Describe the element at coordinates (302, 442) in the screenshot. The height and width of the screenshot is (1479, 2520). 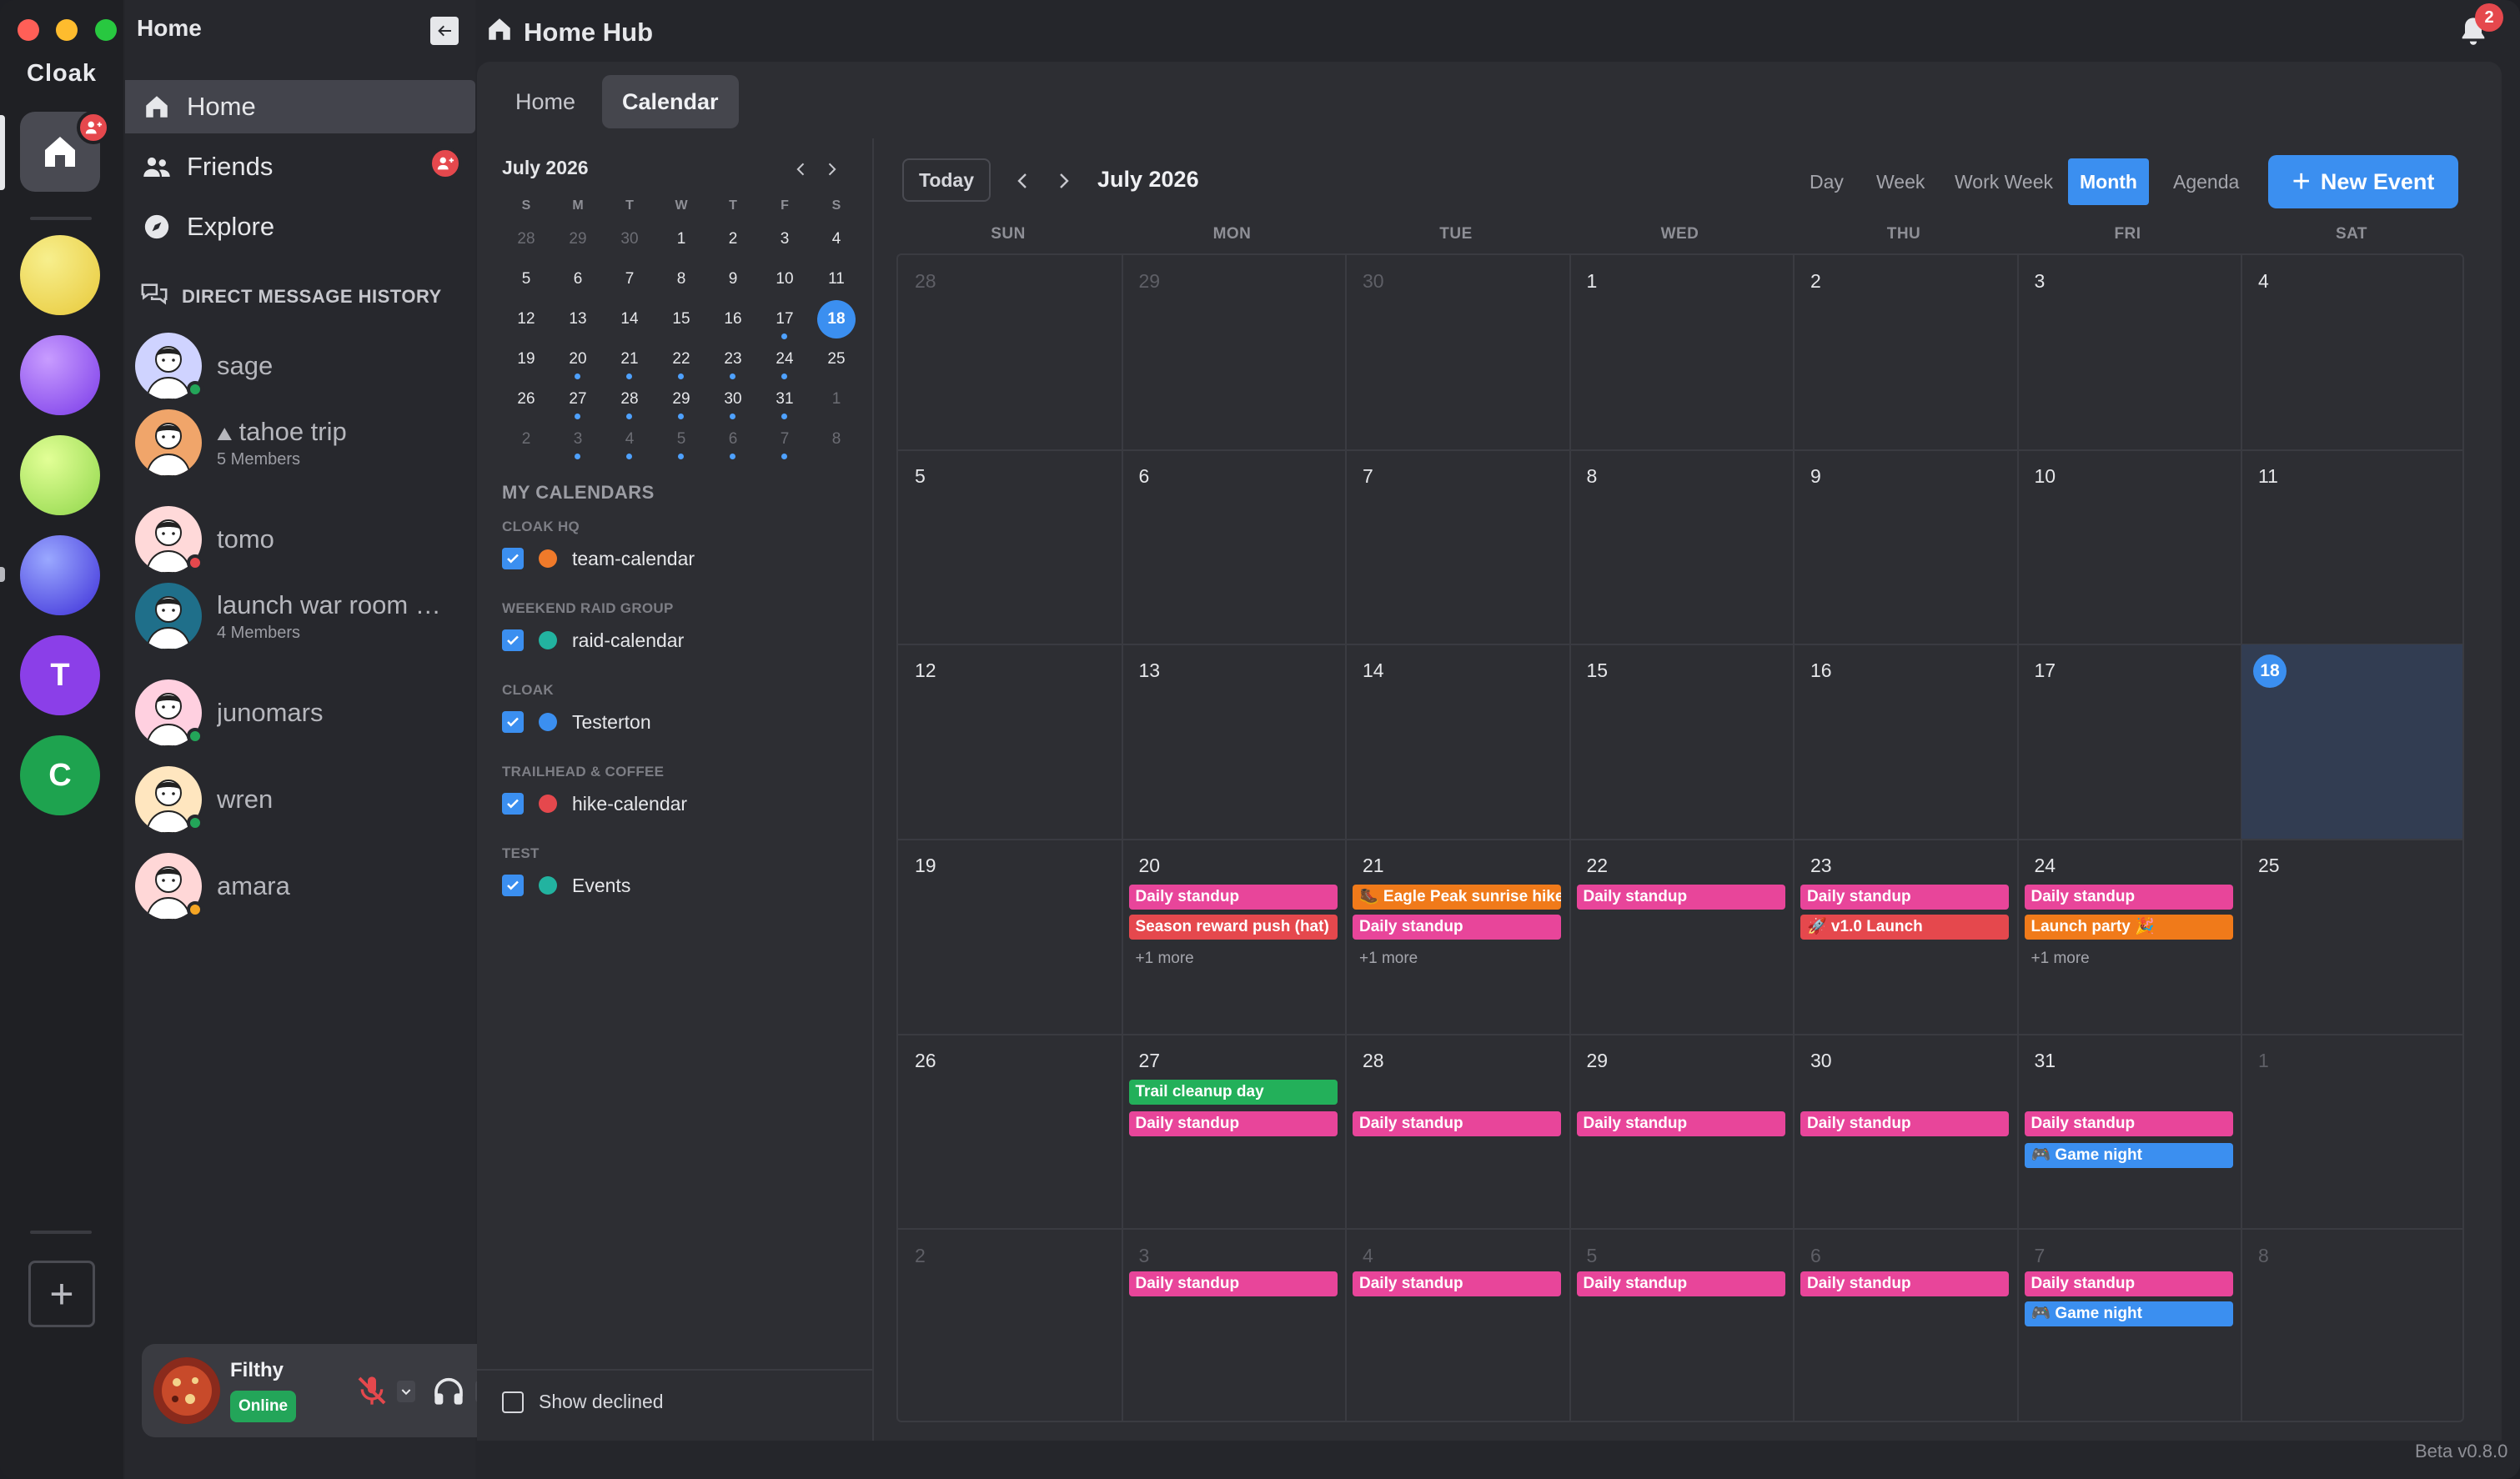
I see `dm-item: ⛰ tahoe trip 5 Members` at that location.